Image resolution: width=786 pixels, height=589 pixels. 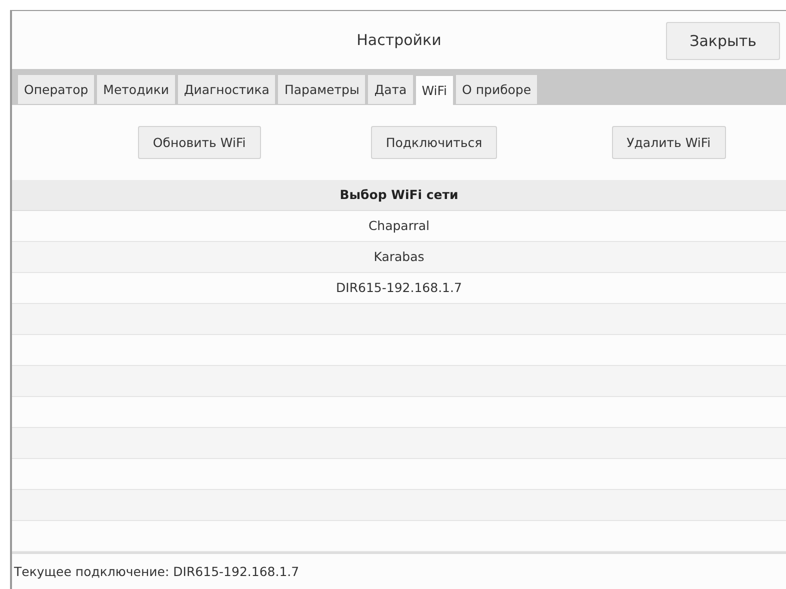 I want to click on action-button: Подключиться, so click(x=434, y=142).